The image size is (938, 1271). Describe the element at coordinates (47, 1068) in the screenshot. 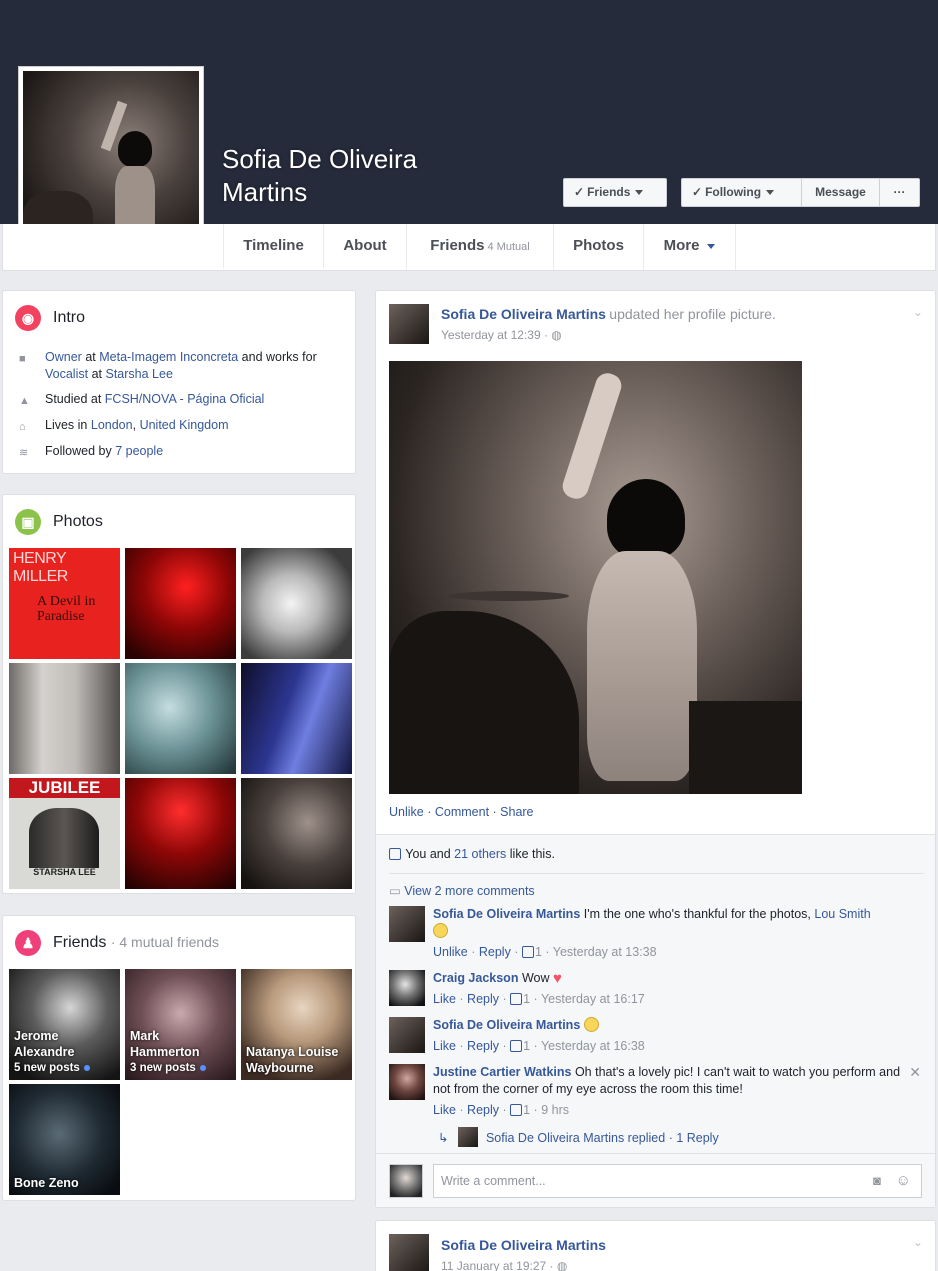

I see `friend-posts: 5 new posts` at that location.